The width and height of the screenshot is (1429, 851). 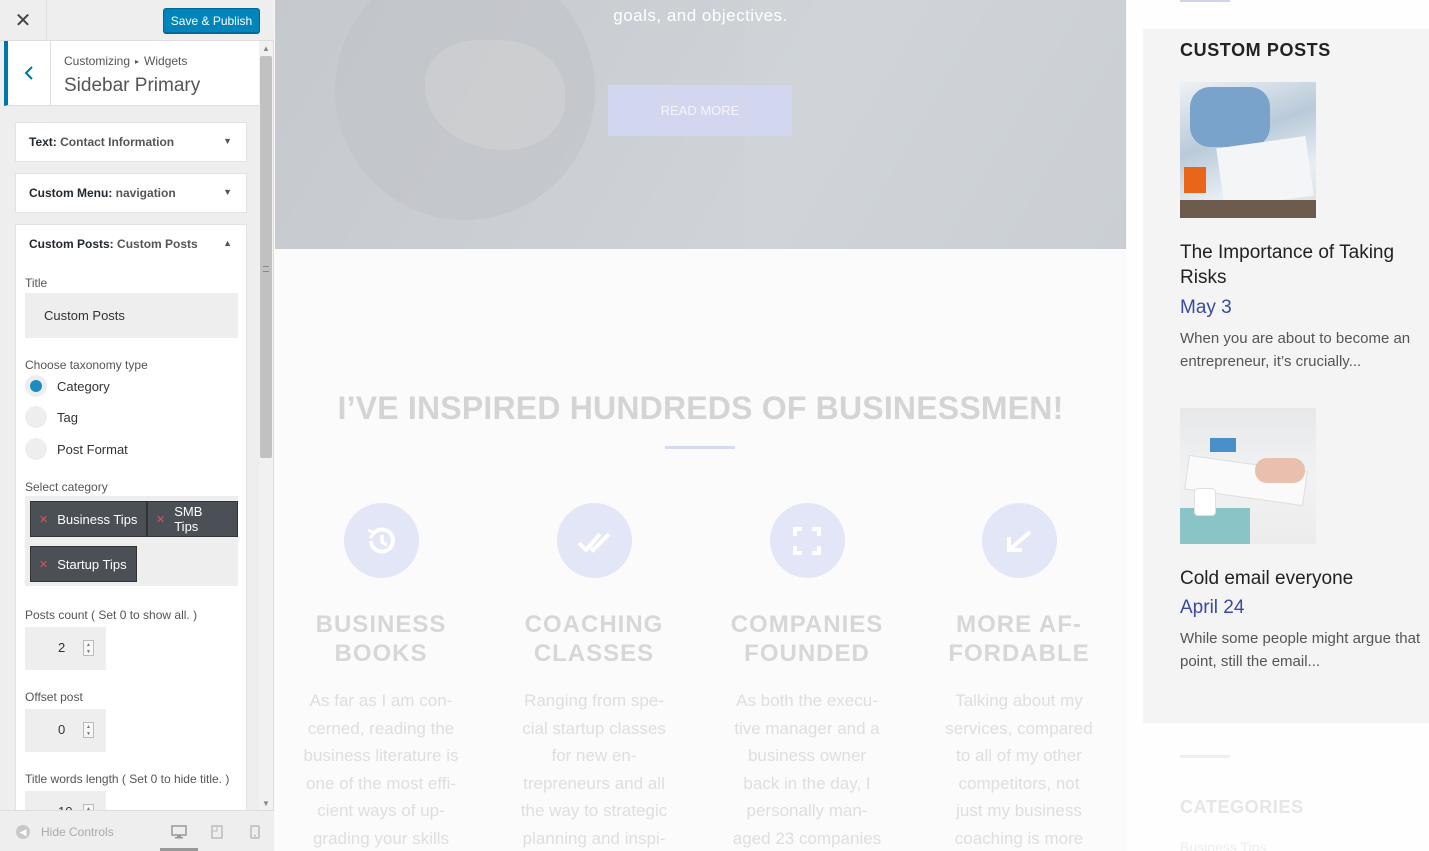 What do you see at coordinates (266, 257) in the screenshot?
I see `scroll-thumb` at bounding box center [266, 257].